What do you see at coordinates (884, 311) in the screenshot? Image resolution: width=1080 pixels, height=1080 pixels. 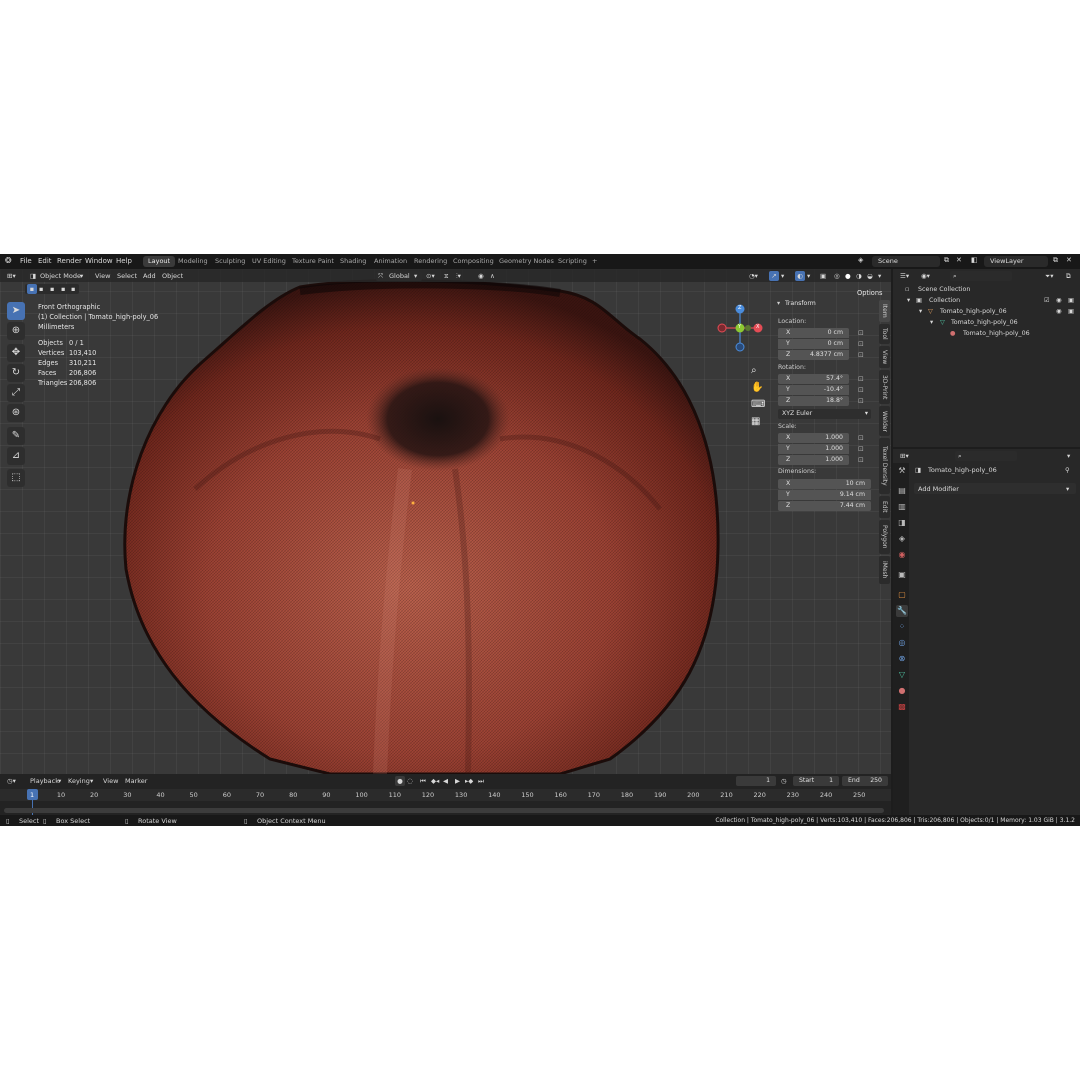 I see `tab-item: Item` at bounding box center [884, 311].